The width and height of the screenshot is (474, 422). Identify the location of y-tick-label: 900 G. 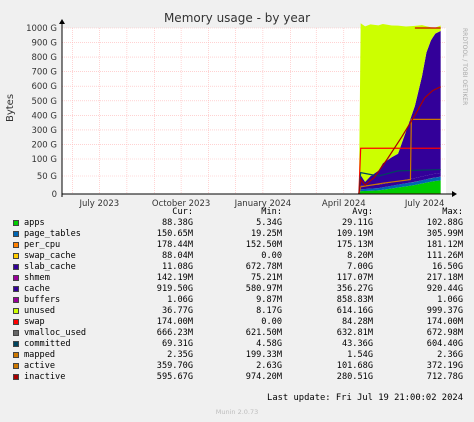
(44, 44).